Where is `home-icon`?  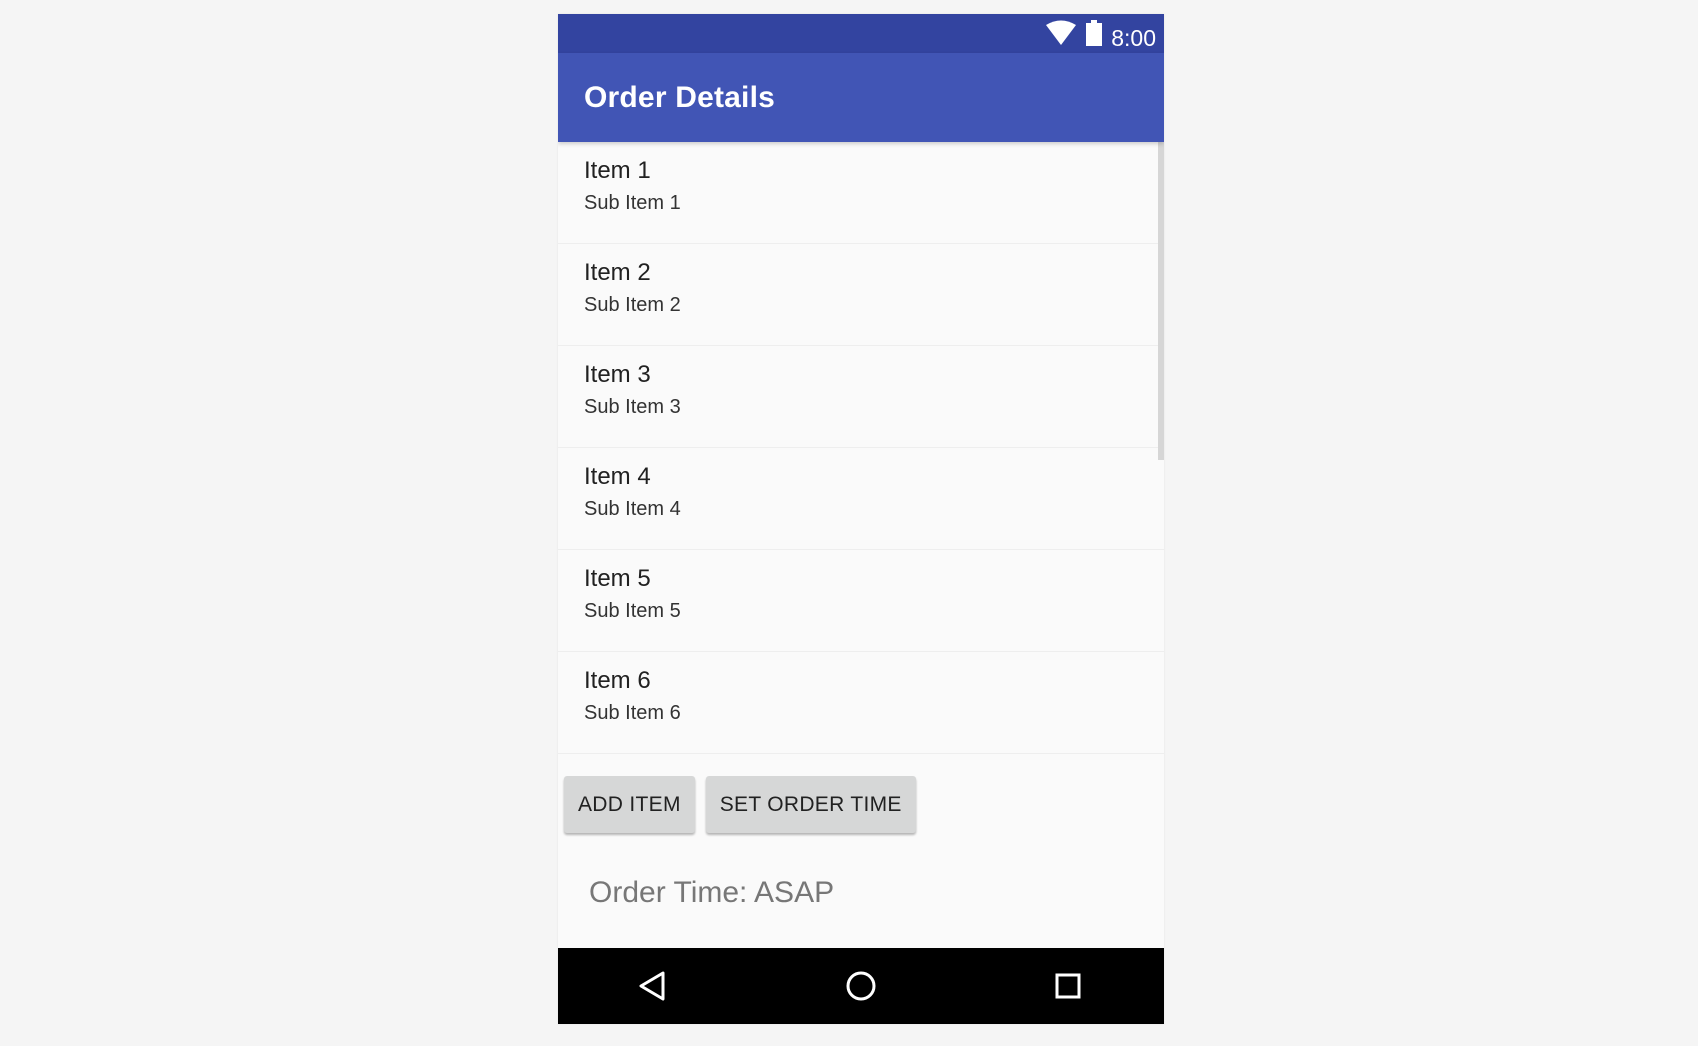 home-icon is located at coordinates (861, 986).